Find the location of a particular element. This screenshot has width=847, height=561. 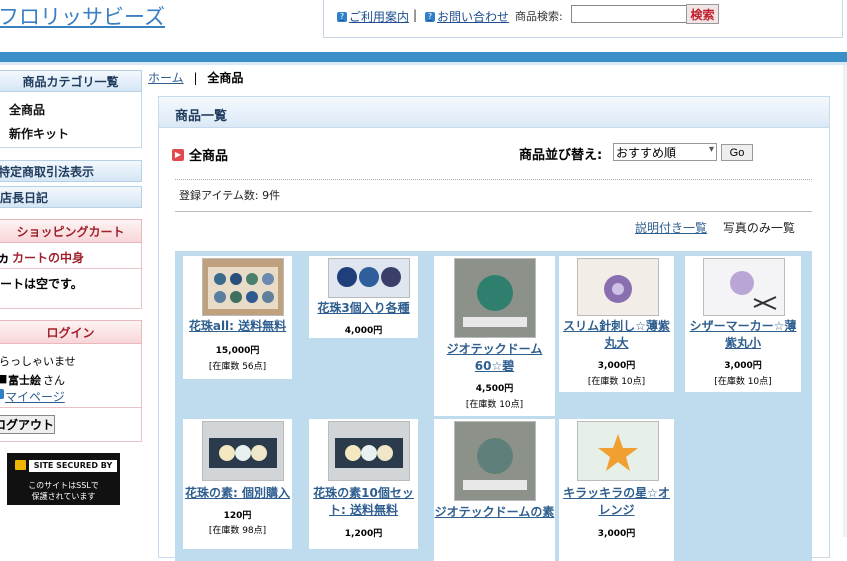

dome-image is located at coordinates (495, 298).